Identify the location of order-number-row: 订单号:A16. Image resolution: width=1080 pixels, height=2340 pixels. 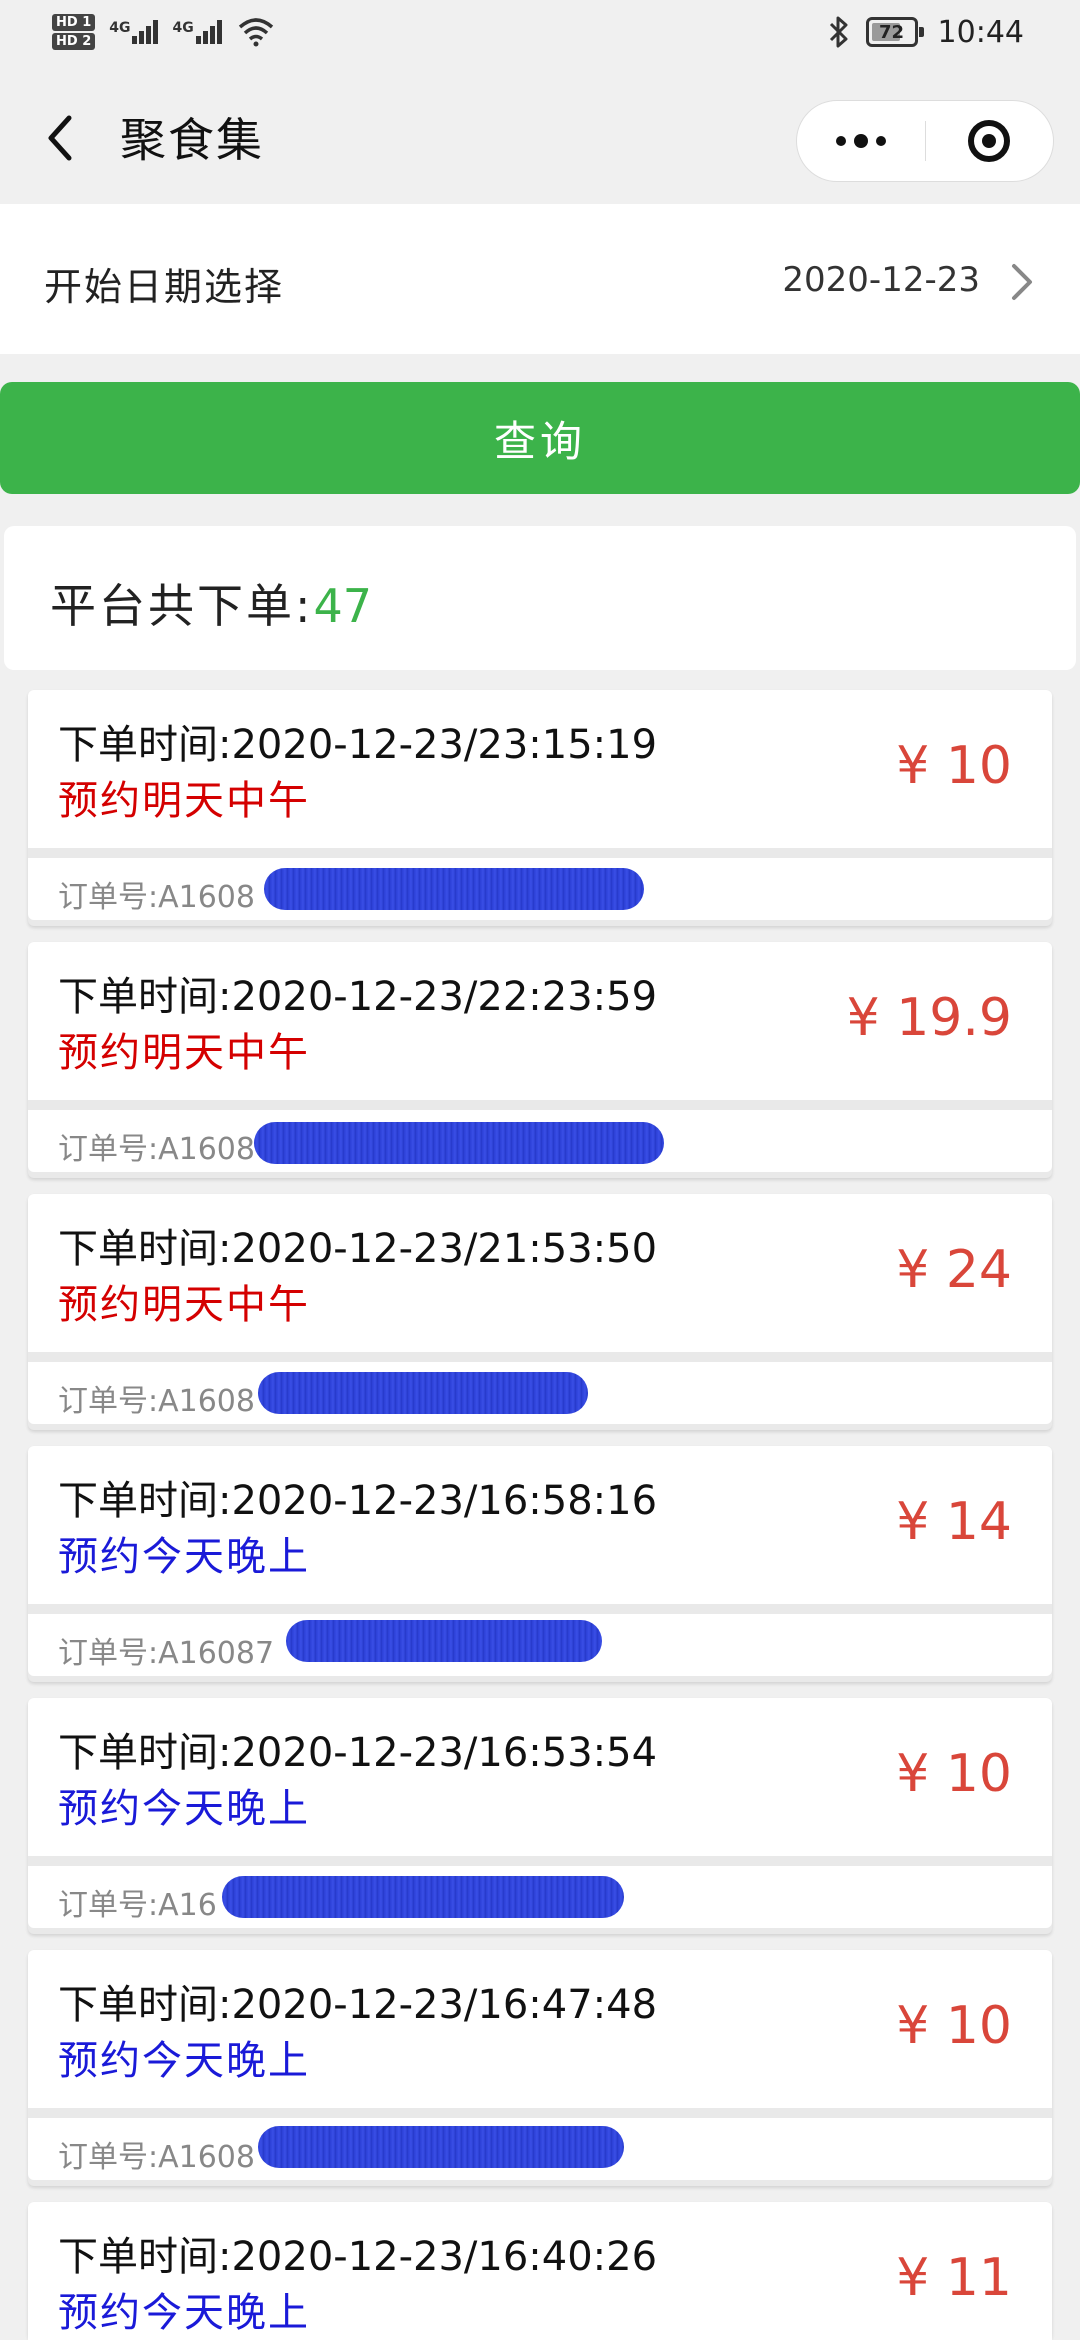
(540, 1897).